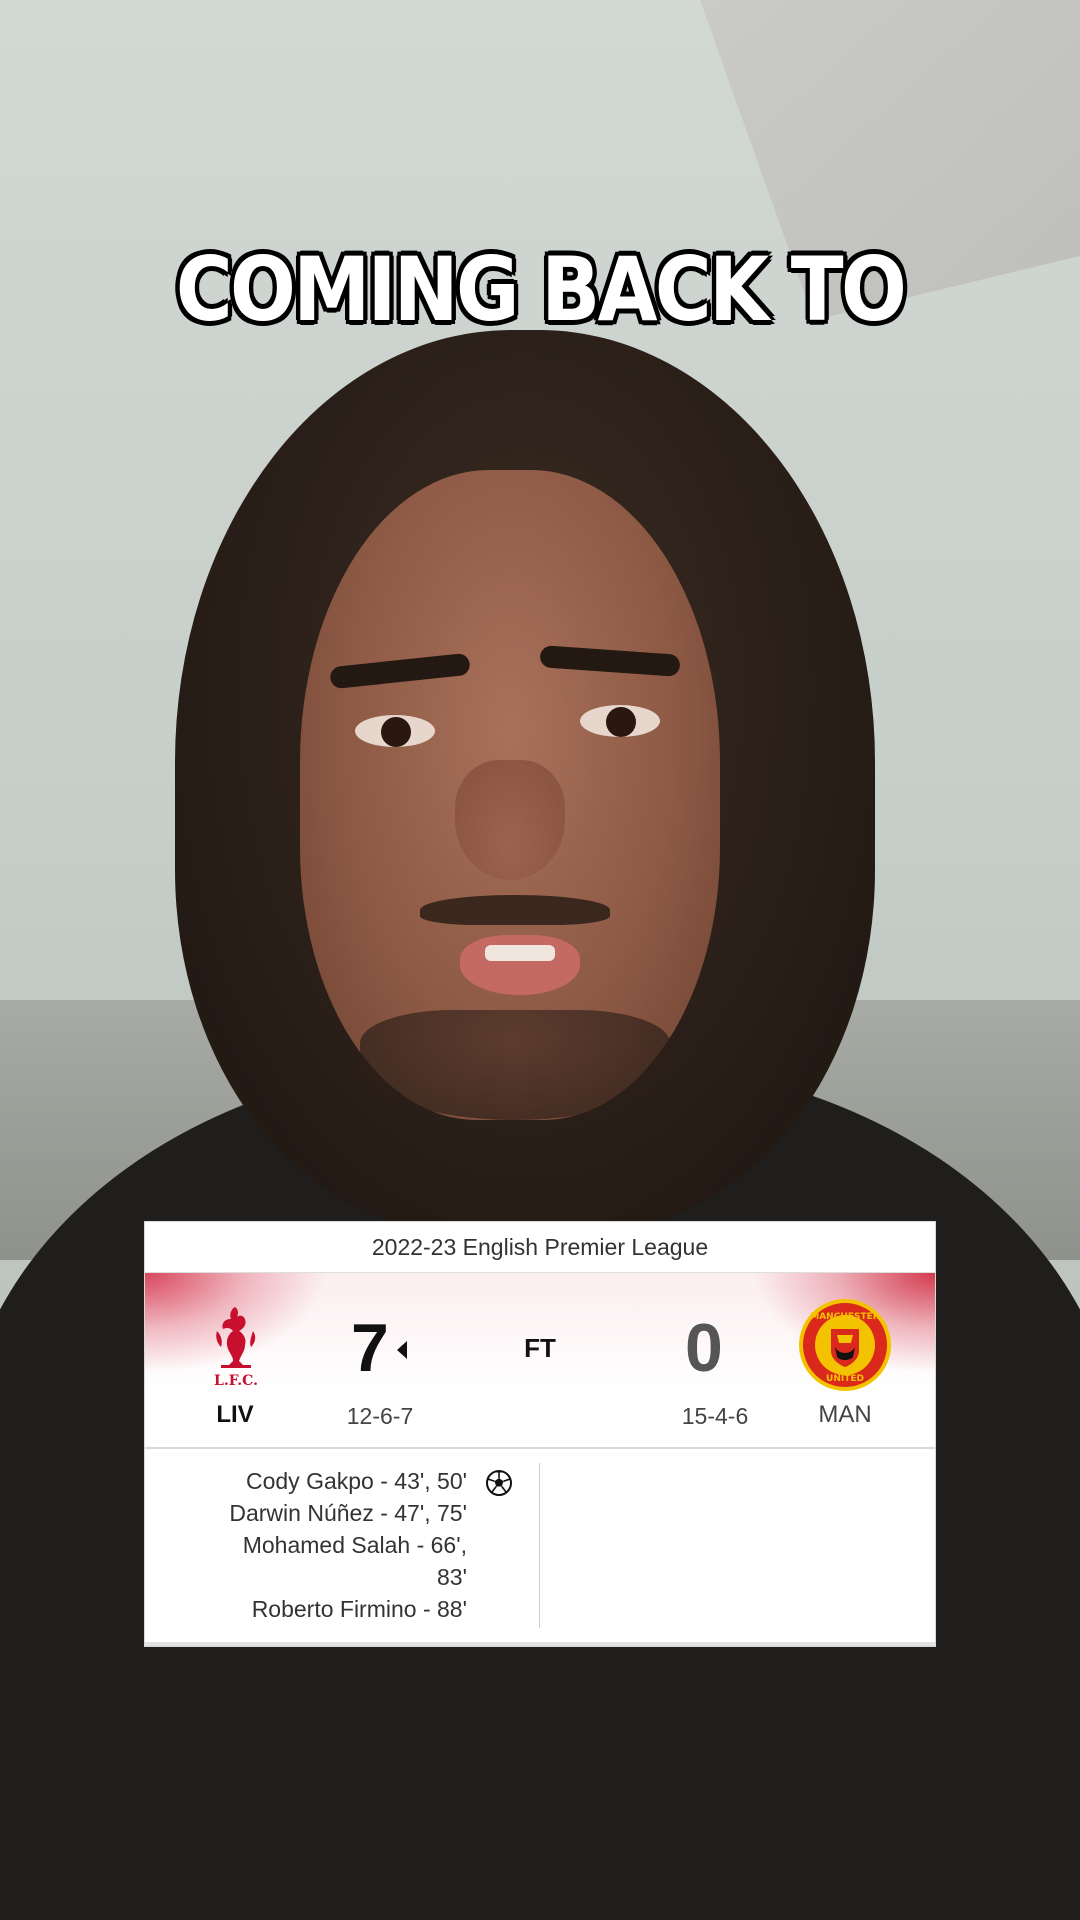  I want to click on right-eye, so click(620, 721).